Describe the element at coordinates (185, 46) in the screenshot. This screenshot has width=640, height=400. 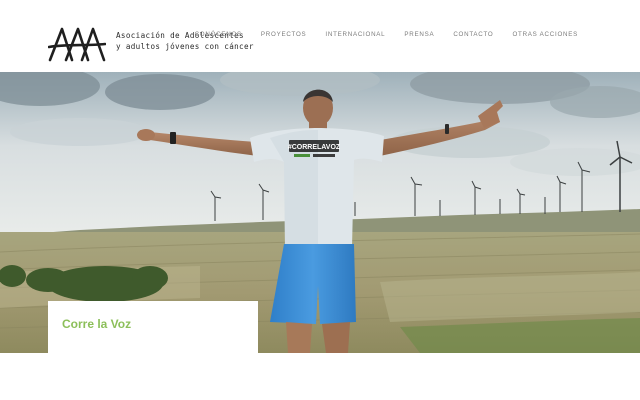
I see `logo-line-2: y adultos jóvenes con cáncer` at that location.